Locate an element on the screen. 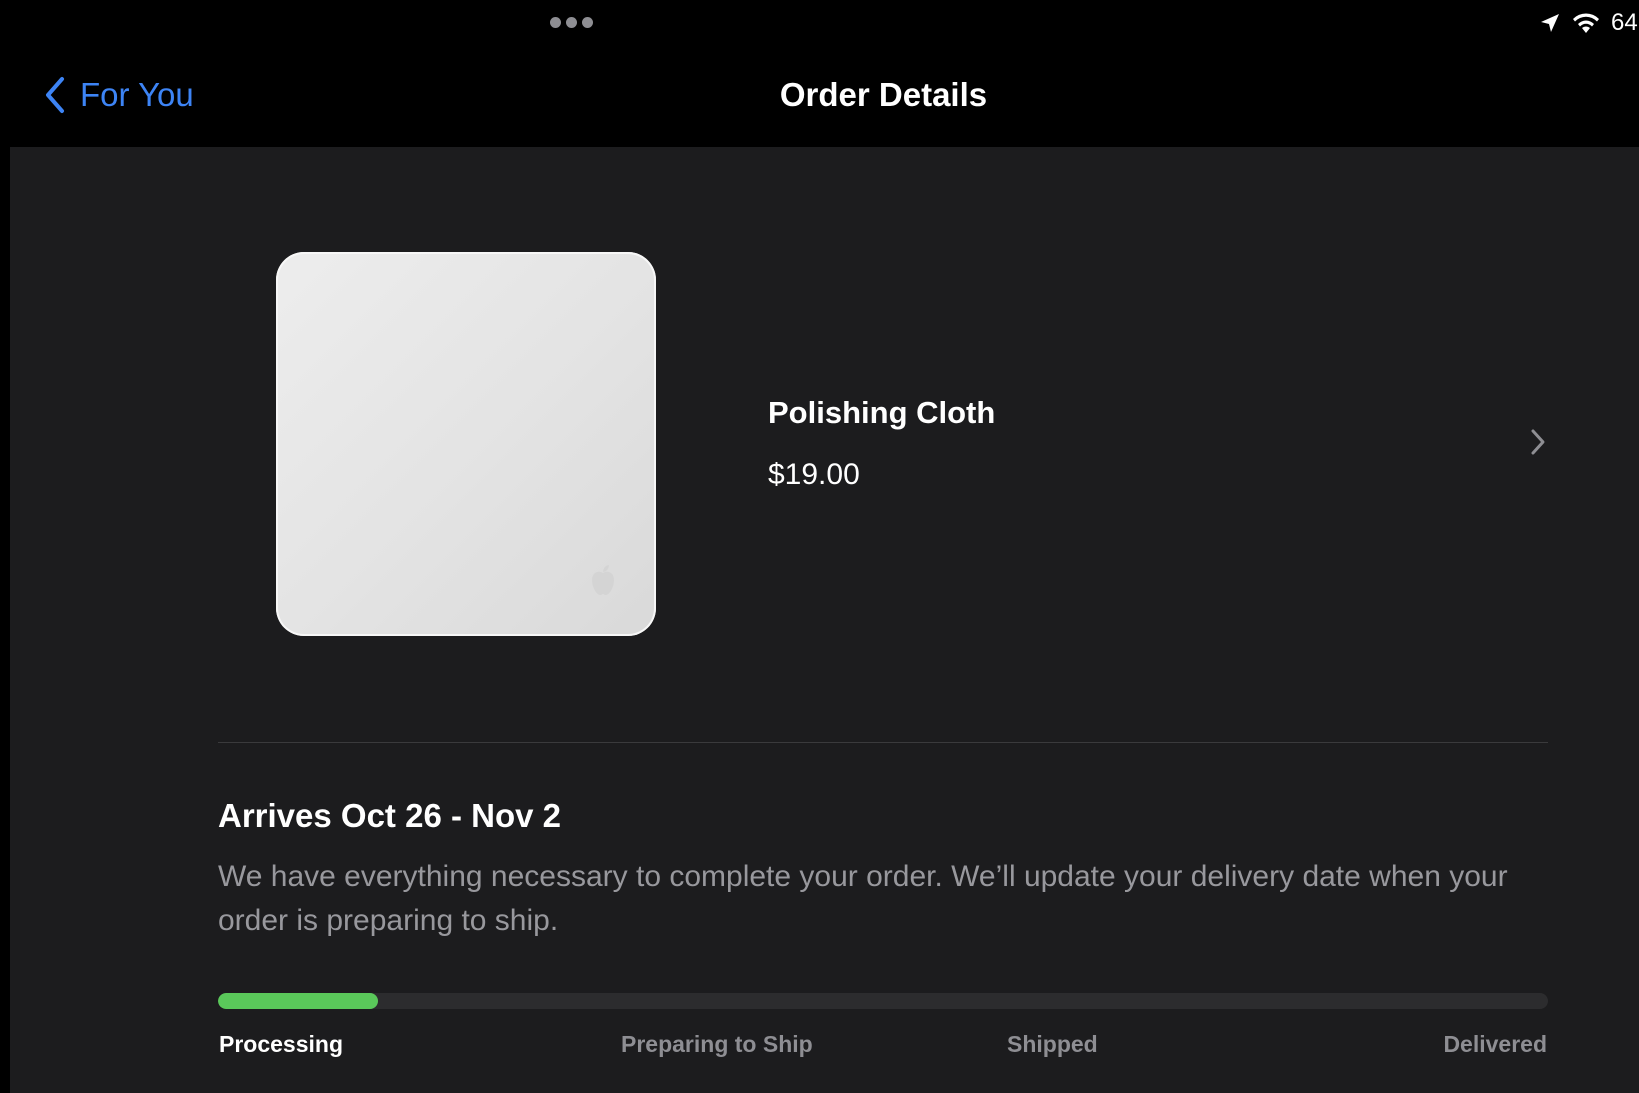  multitasking-dots-icon is located at coordinates (571, 22).